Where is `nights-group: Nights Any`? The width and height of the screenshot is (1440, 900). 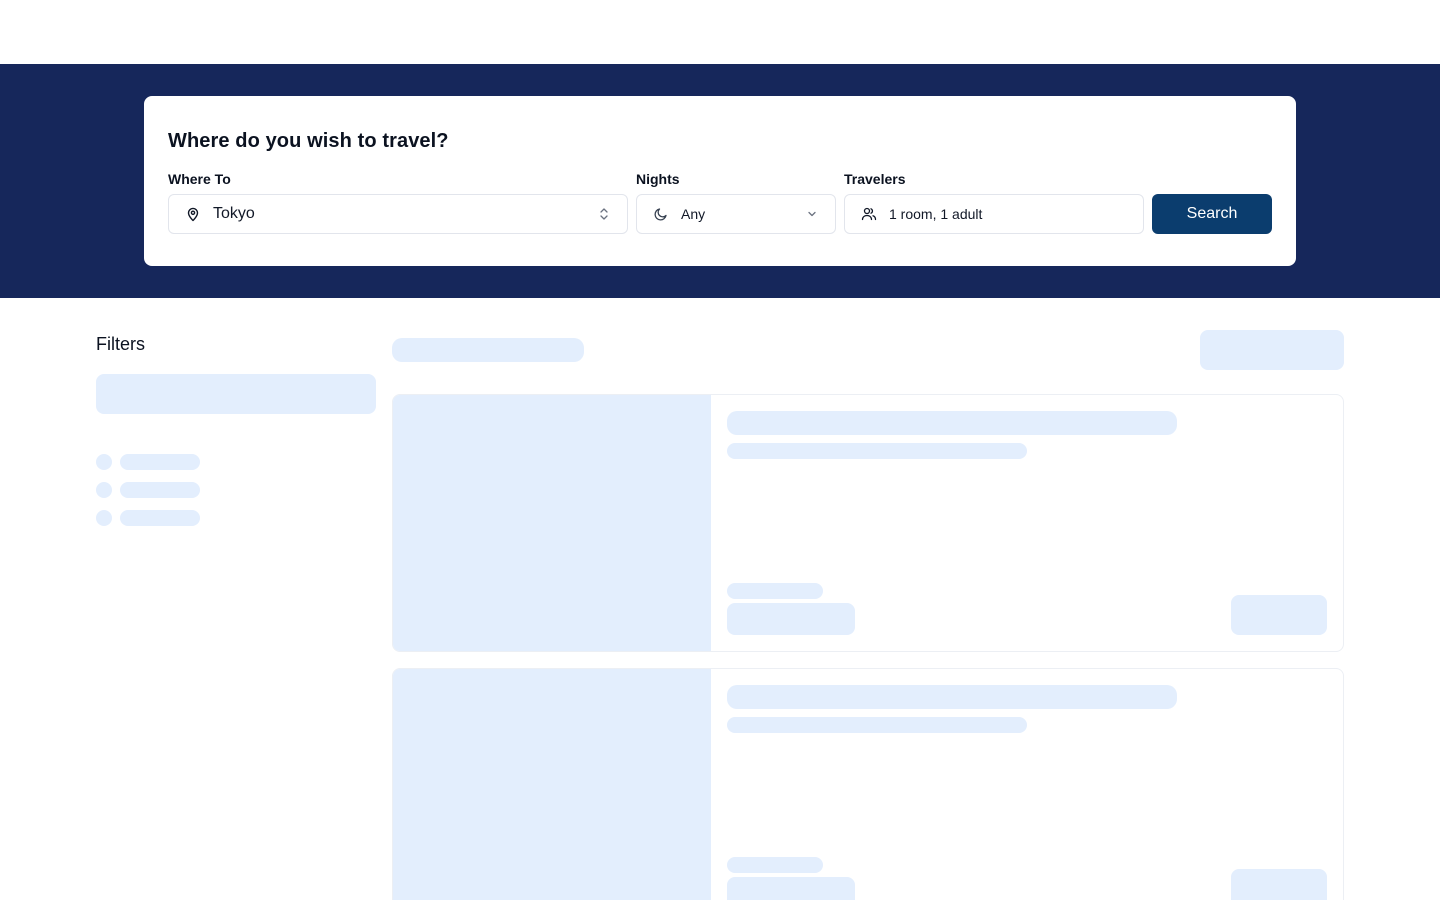
nights-group: Nights Any is located at coordinates (736, 202).